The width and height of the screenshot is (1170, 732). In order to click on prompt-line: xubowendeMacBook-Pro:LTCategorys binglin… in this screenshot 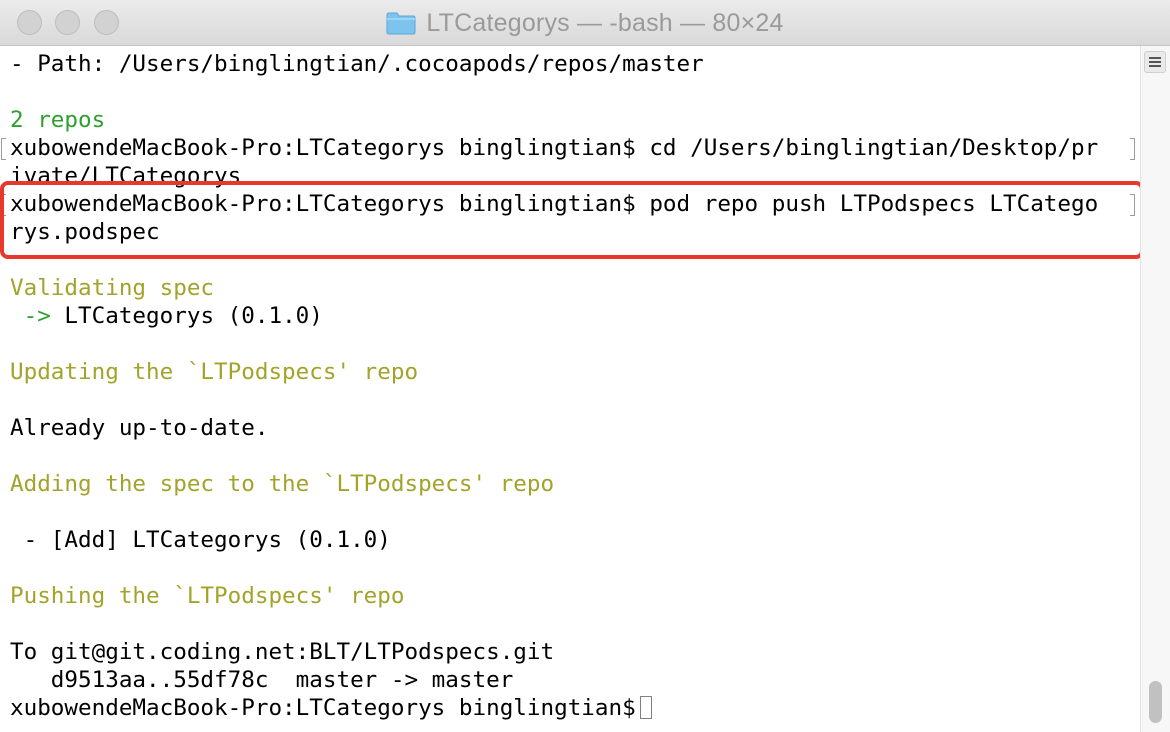, I will do `click(331, 708)`.